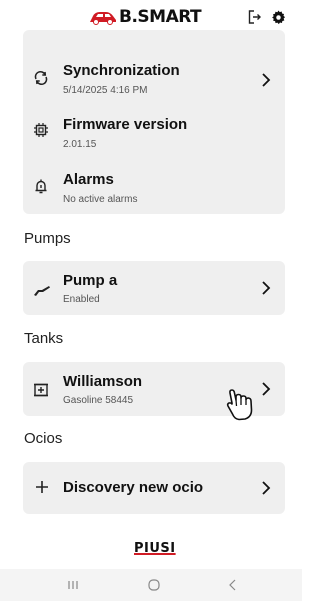 The width and height of the screenshot is (320, 601). Describe the element at coordinates (255, 17) in the screenshot. I see `logout-icon` at that location.